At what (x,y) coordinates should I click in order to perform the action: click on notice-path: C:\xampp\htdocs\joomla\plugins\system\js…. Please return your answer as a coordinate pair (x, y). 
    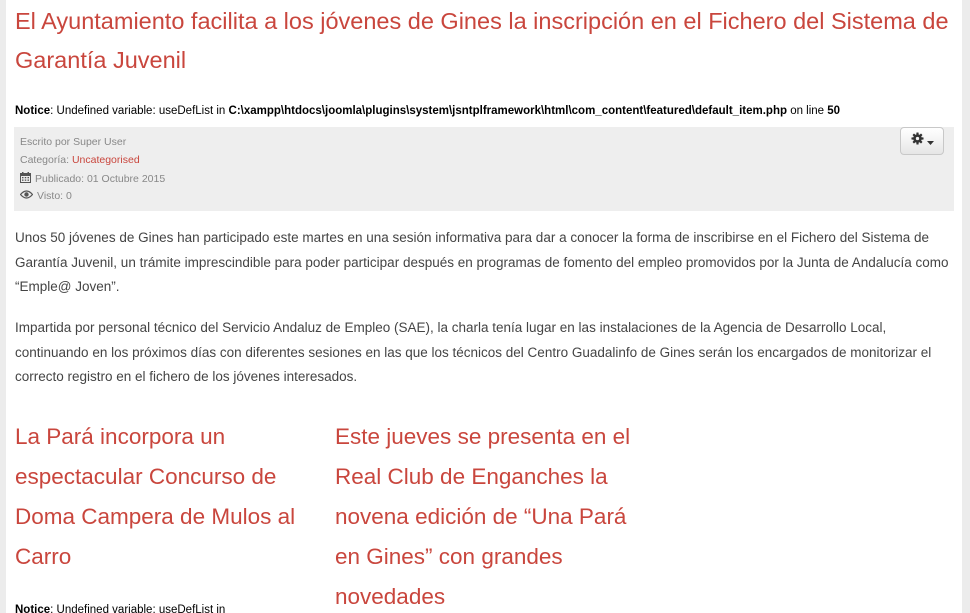
    Looking at the image, I should click on (507, 111).